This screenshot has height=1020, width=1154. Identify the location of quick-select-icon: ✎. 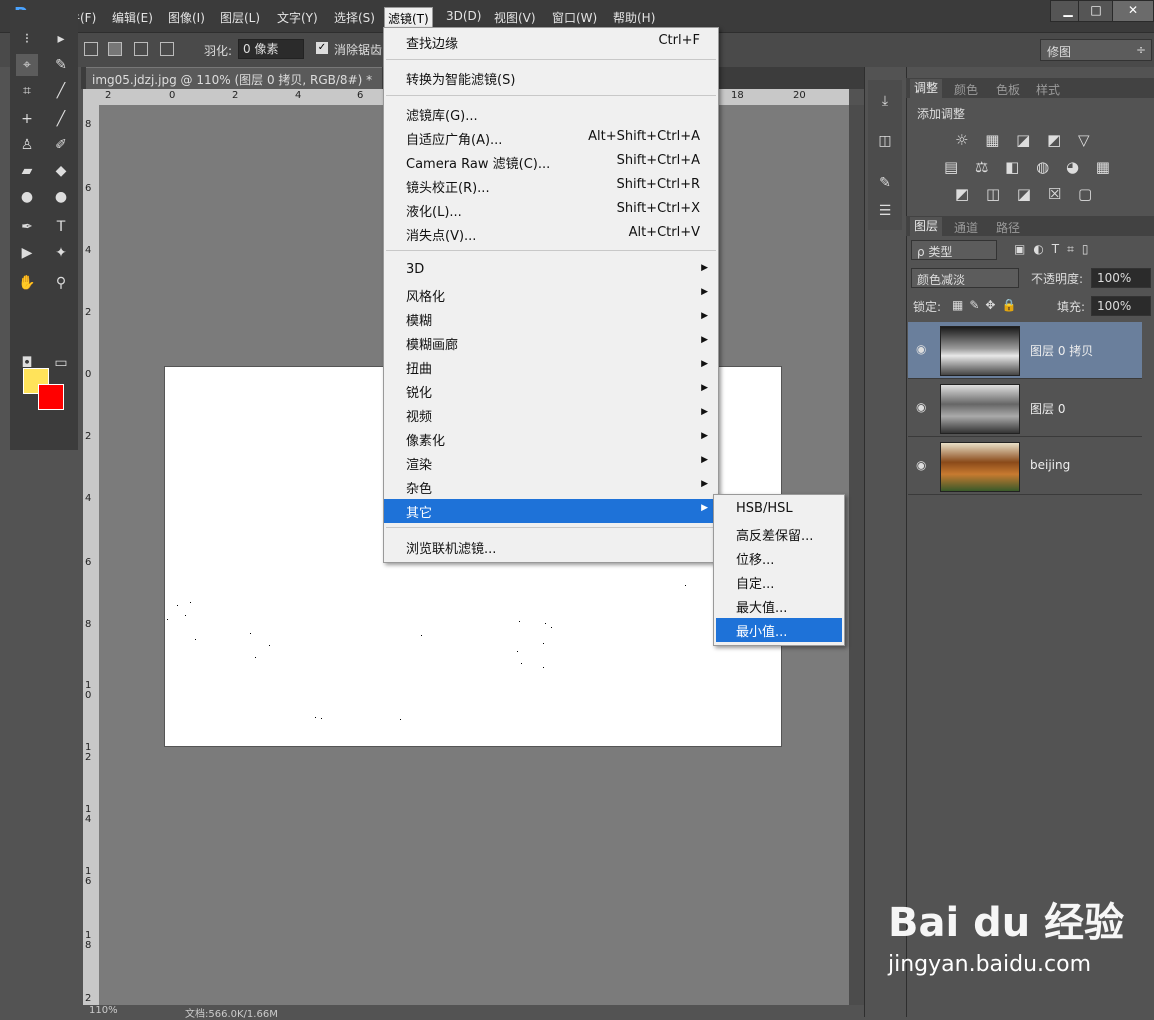
(61, 65).